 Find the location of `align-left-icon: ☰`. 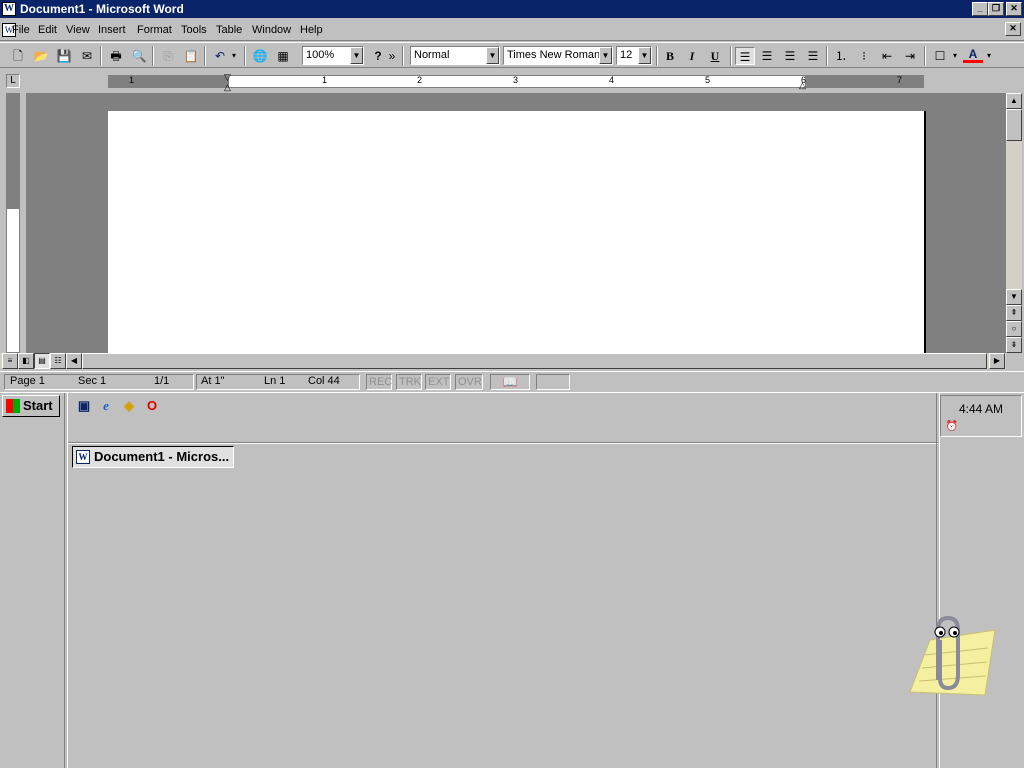

align-left-icon: ☰ is located at coordinates (745, 56).